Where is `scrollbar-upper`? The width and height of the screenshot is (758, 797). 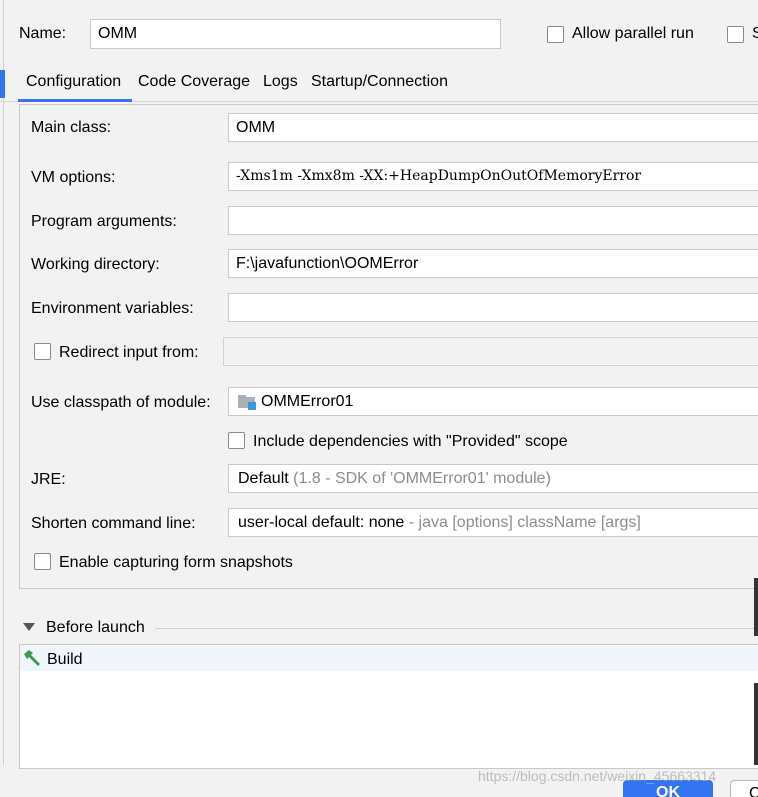 scrollbar-upper is located at coordinates (756, 607).